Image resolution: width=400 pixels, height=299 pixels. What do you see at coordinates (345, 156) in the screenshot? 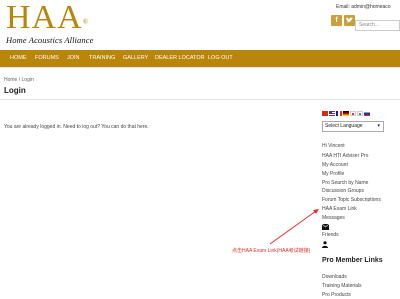
I see `sidebar-link-hti-adviser-pro: HAA HTI Adviser Pro` at bounding box center [345, 156].